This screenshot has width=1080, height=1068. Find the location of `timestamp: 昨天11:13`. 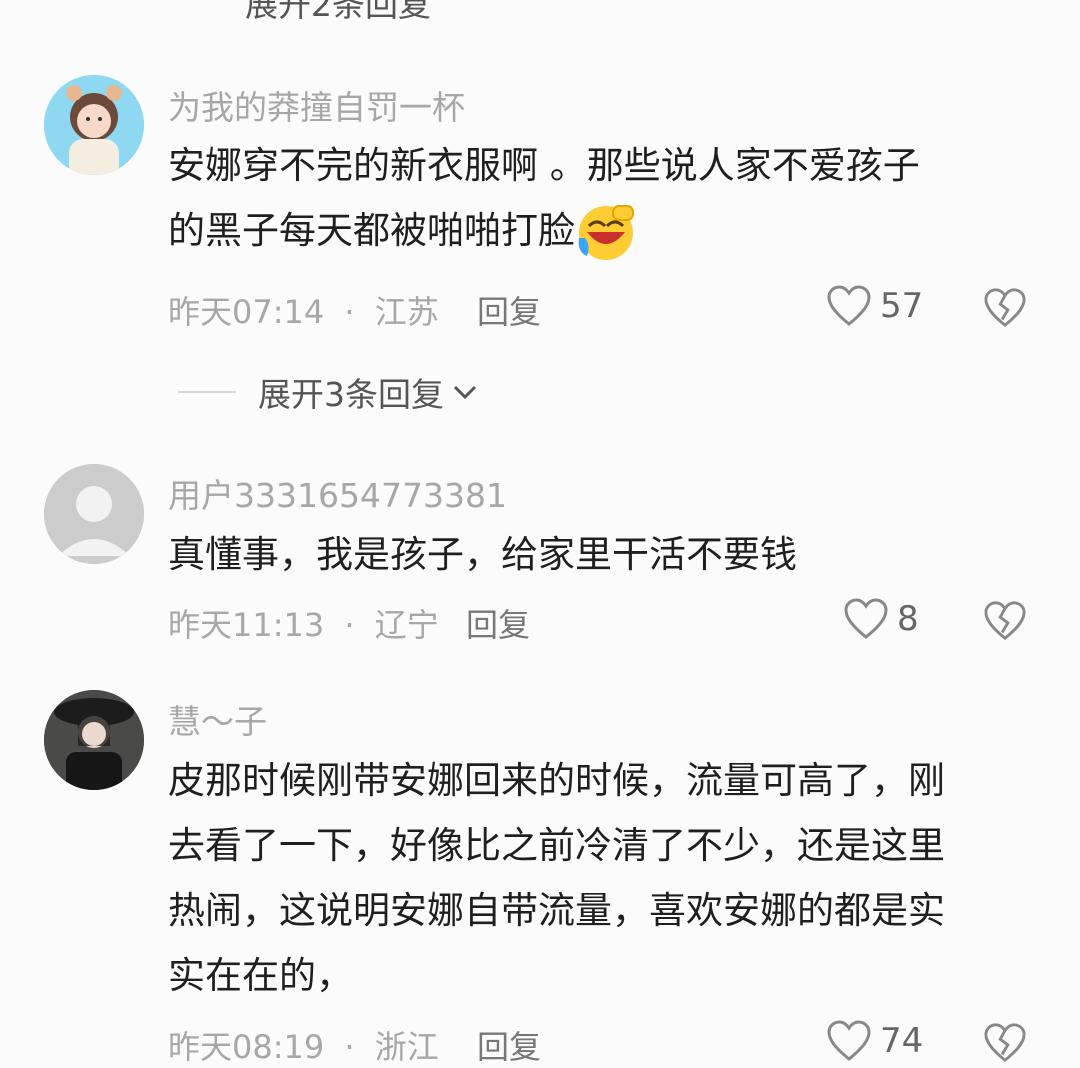

timestamp: 昨天11:13 is located at coordinates (246, 625).